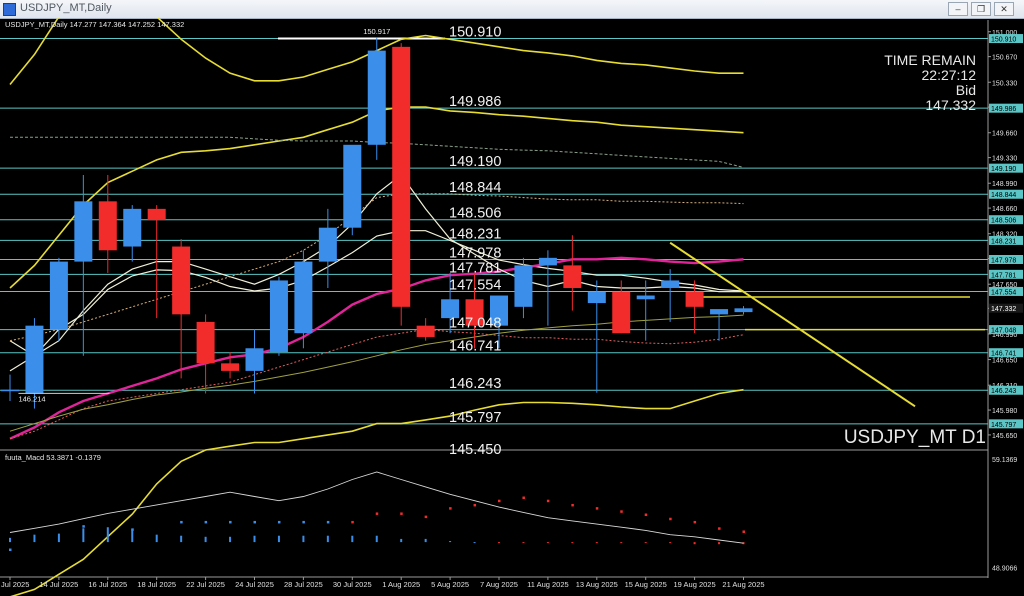 The height and width of the screenshot is (596, 1024). What do you see at coordinates (1003, 169) in the screenshot?
I see `price-level-tag-text: 149.190` at bounding box center [1003, 169].